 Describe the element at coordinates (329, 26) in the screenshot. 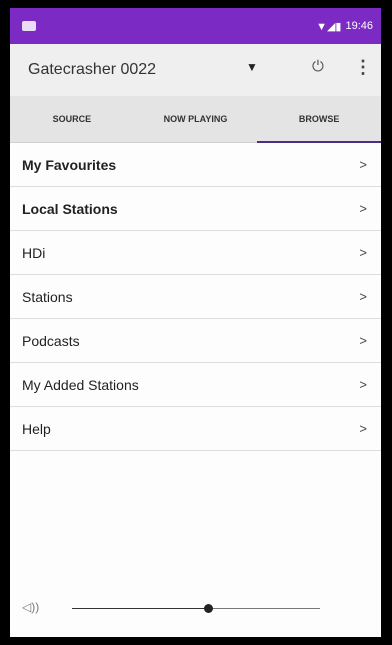

I see `signal-icon: ▼◢▮` at that location.